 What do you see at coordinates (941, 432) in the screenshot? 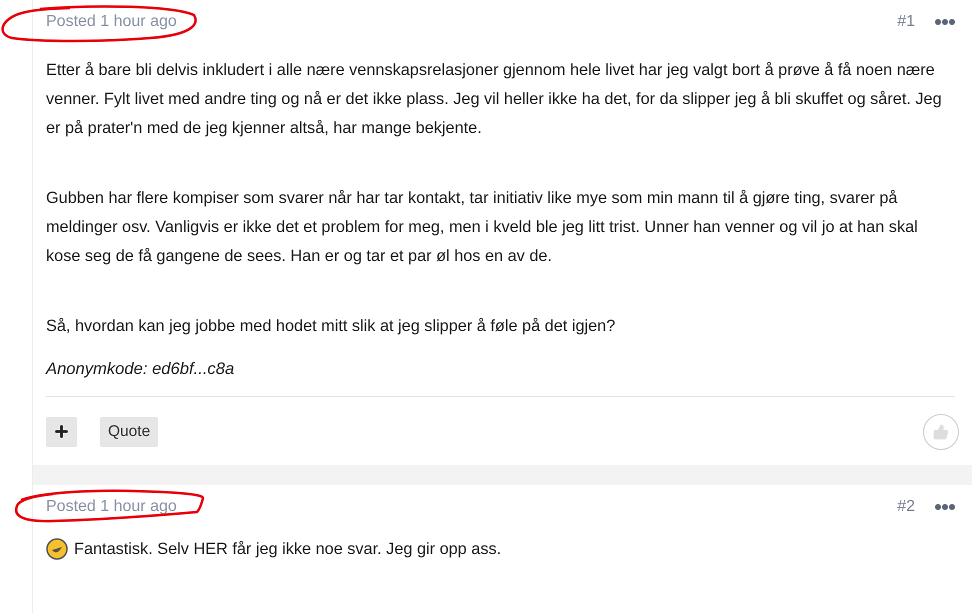
I see `thumbs-up-icon` at bounding box center [941, 432].